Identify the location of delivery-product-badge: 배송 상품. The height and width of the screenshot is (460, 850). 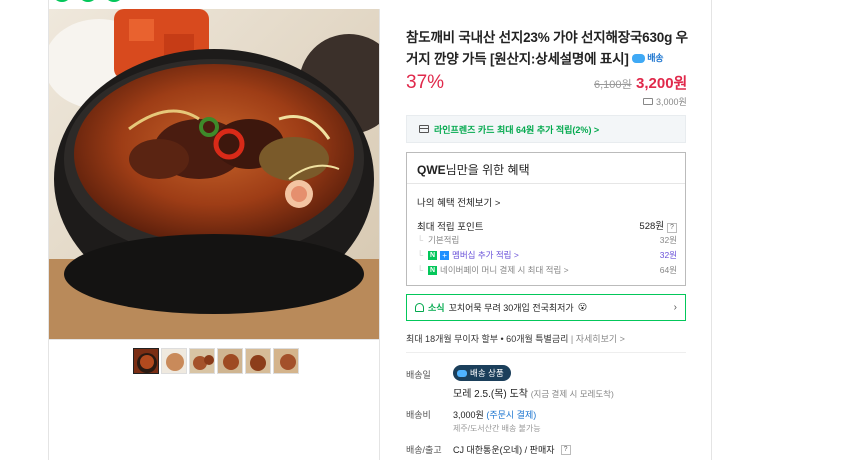
(482, 373).